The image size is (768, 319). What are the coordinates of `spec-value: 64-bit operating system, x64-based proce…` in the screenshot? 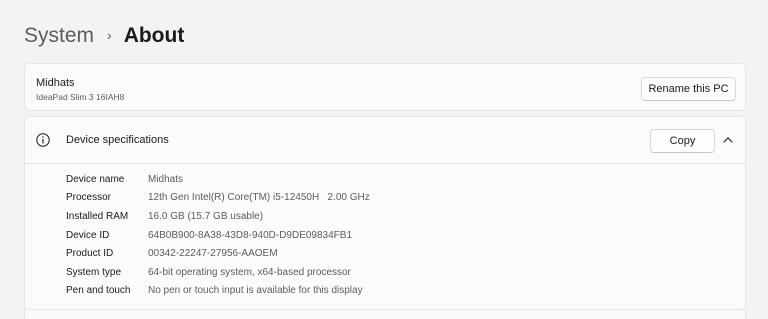 It's located at (249, 272).